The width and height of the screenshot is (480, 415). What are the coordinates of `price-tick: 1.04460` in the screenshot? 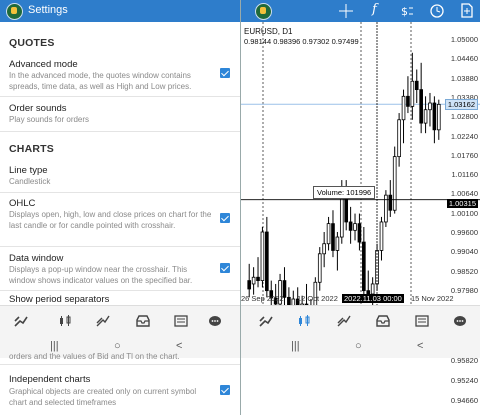 It's located at (464, 59).